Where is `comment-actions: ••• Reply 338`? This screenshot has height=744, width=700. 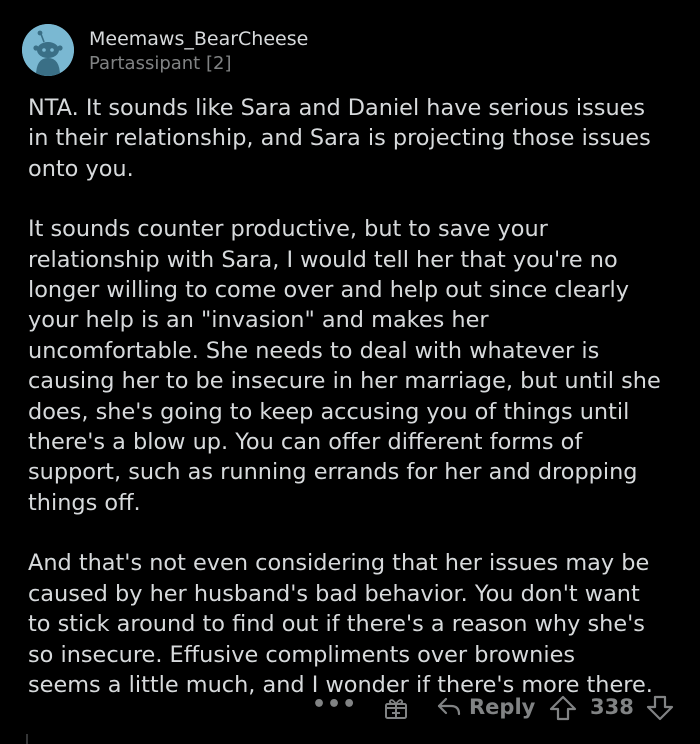
comment-actions: ••• Reply 338 is located at coordinates (350, 708).